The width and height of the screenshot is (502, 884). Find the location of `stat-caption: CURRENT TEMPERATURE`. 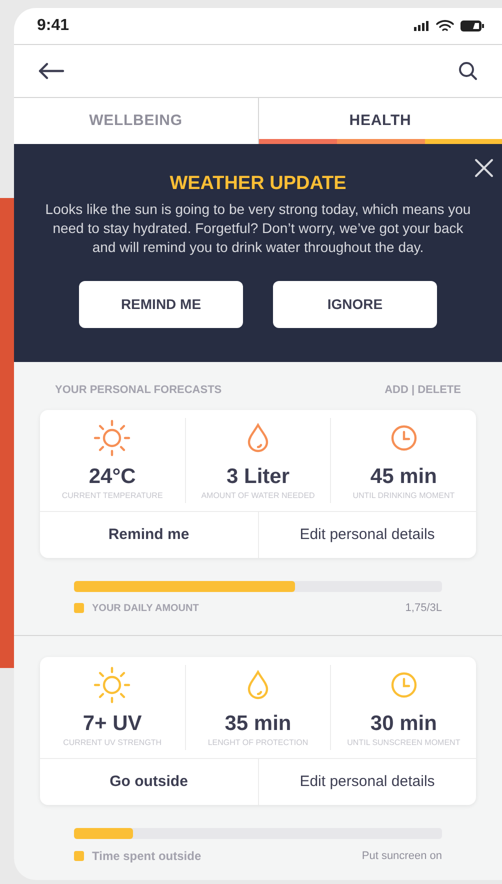

stat-caption: CURRENT TEMPERATURE is located at coordinates (112, 496).